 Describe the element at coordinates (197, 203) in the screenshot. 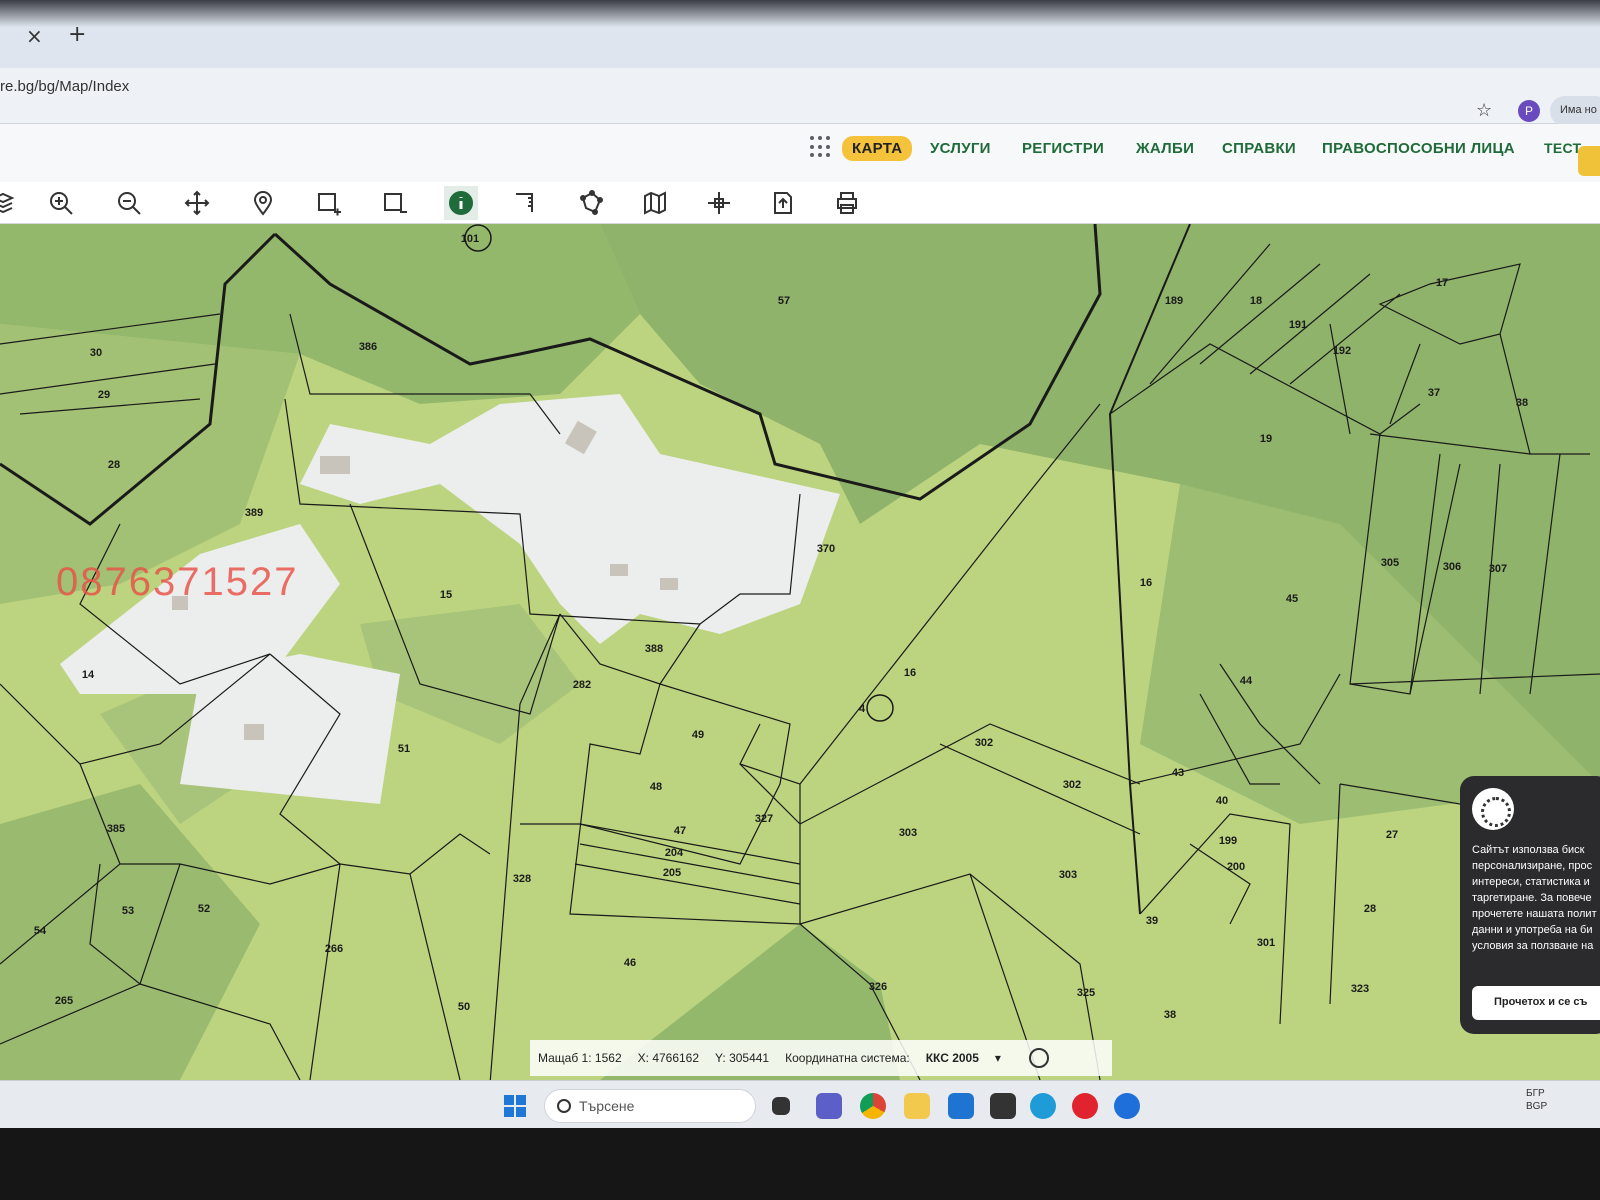

I see `pan-icon` at that location.